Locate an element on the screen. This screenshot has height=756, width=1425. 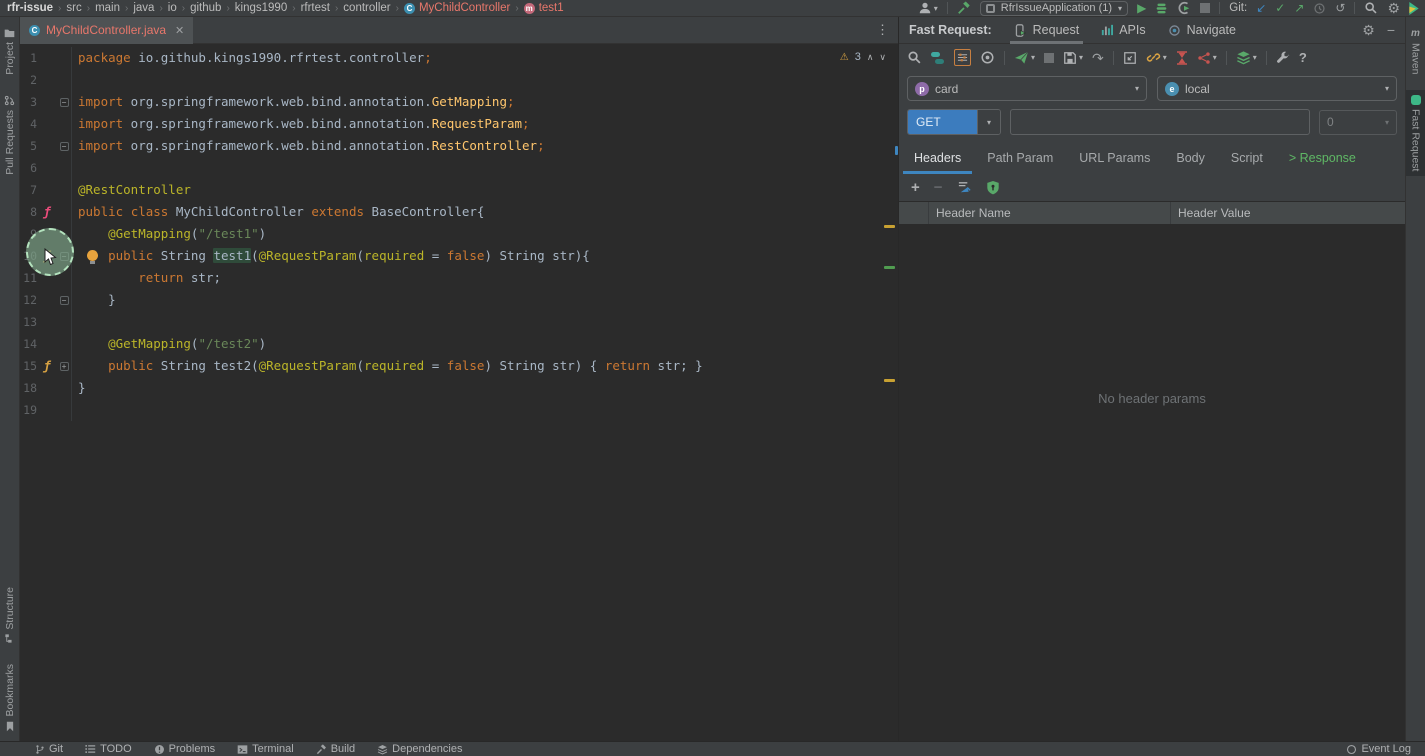
run-button: ▶ is located at coordinates (1141, 8).